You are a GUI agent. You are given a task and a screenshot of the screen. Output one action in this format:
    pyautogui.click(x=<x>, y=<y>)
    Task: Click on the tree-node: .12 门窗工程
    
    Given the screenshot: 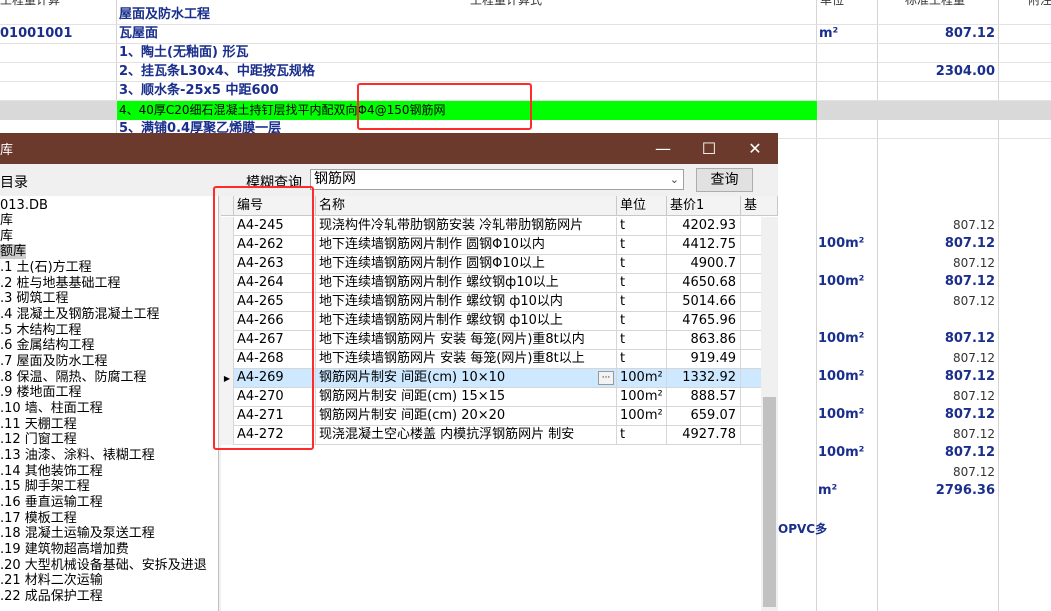 What is the action you would take?
    pyautogui.click(x=38, y=439)
    